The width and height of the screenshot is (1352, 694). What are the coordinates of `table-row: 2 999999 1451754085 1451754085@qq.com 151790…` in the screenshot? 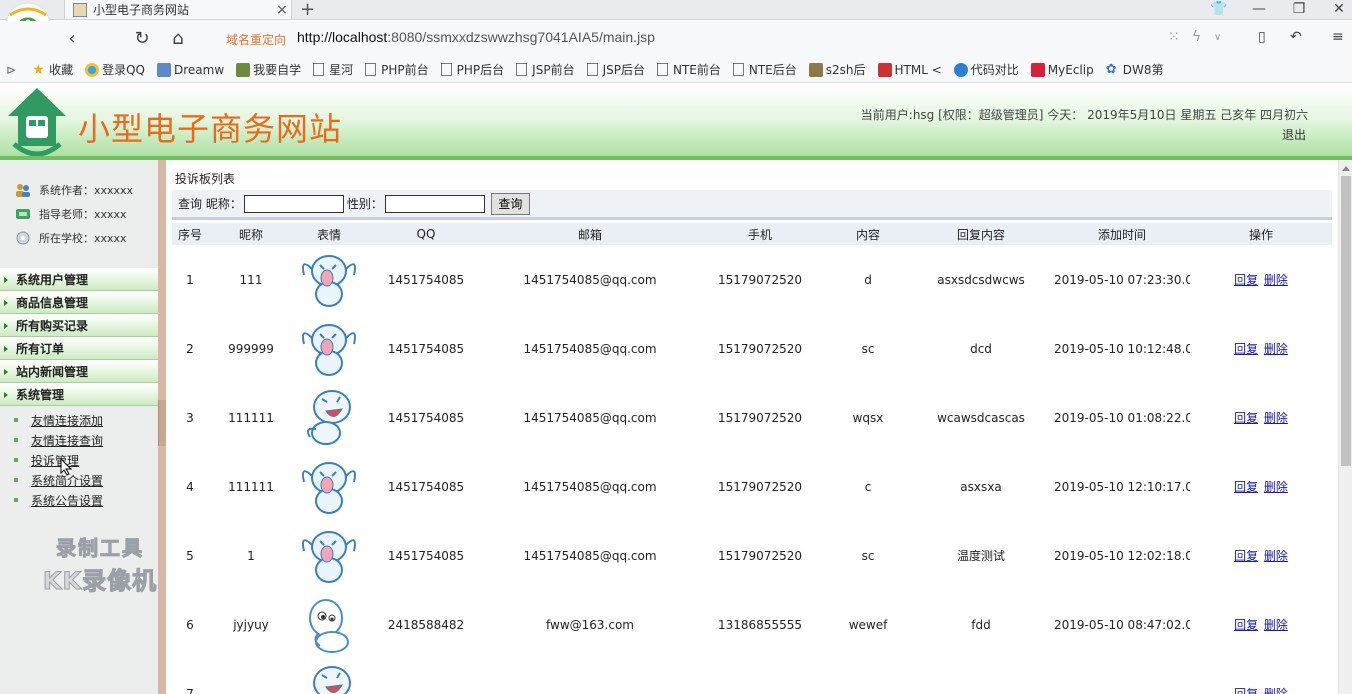 It's located at (752, 348).